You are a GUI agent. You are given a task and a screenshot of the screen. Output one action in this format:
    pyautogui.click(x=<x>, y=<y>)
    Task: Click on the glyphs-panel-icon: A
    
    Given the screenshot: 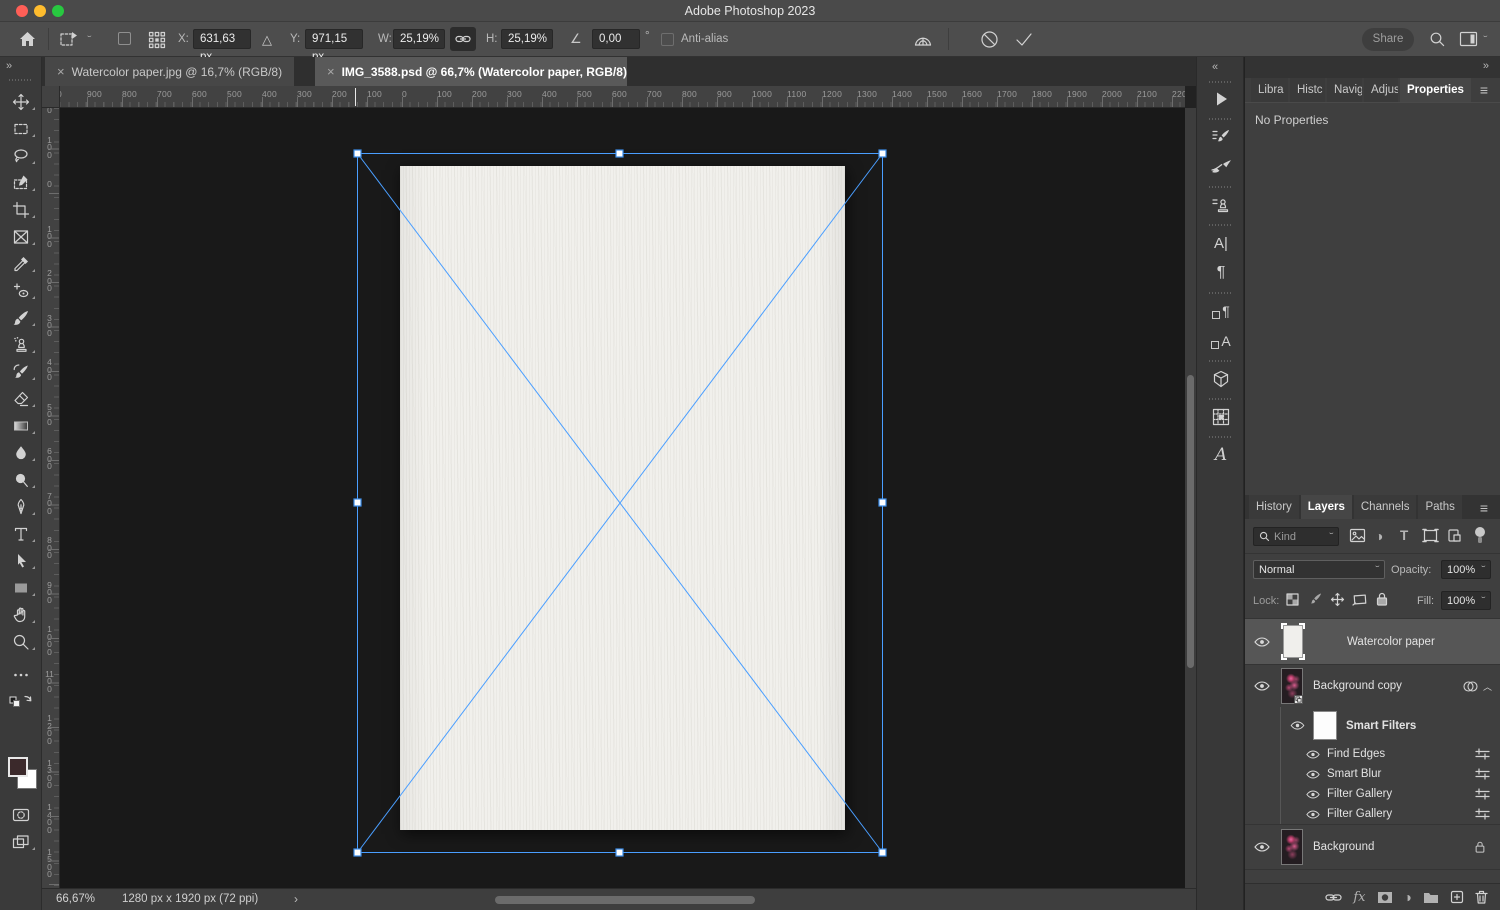 What is the action you would take?
    pyautogui.click(x=1221, y=455)
    